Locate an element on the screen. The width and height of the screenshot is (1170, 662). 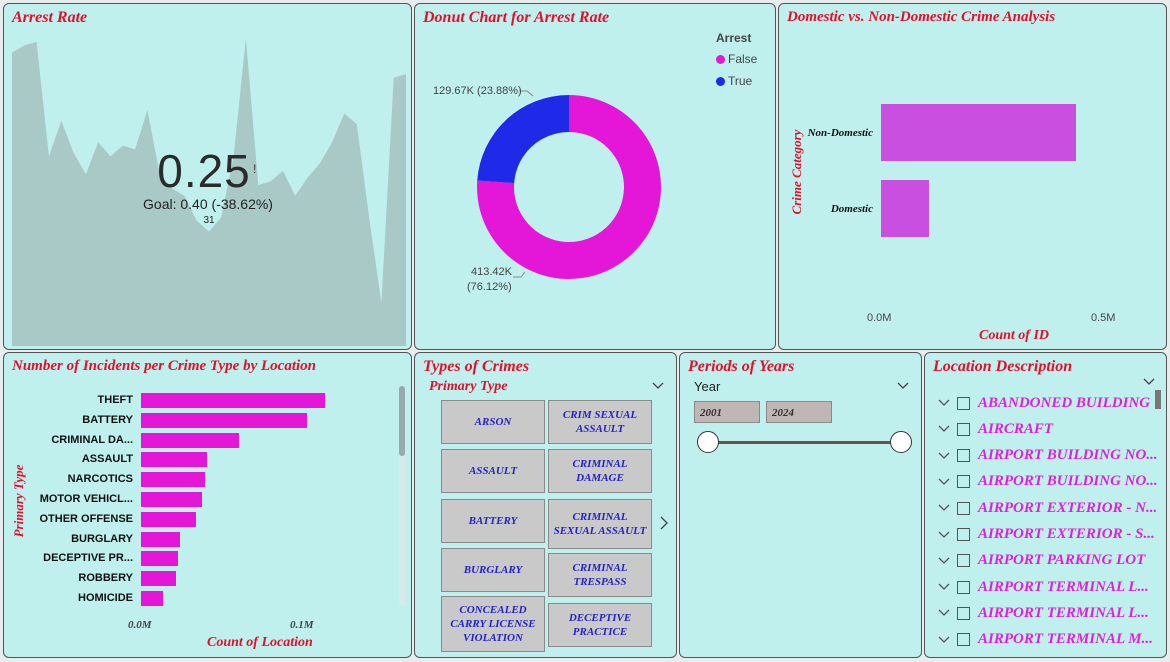
types-slicer-header: Primary Type is located at coordinates (468, 386).